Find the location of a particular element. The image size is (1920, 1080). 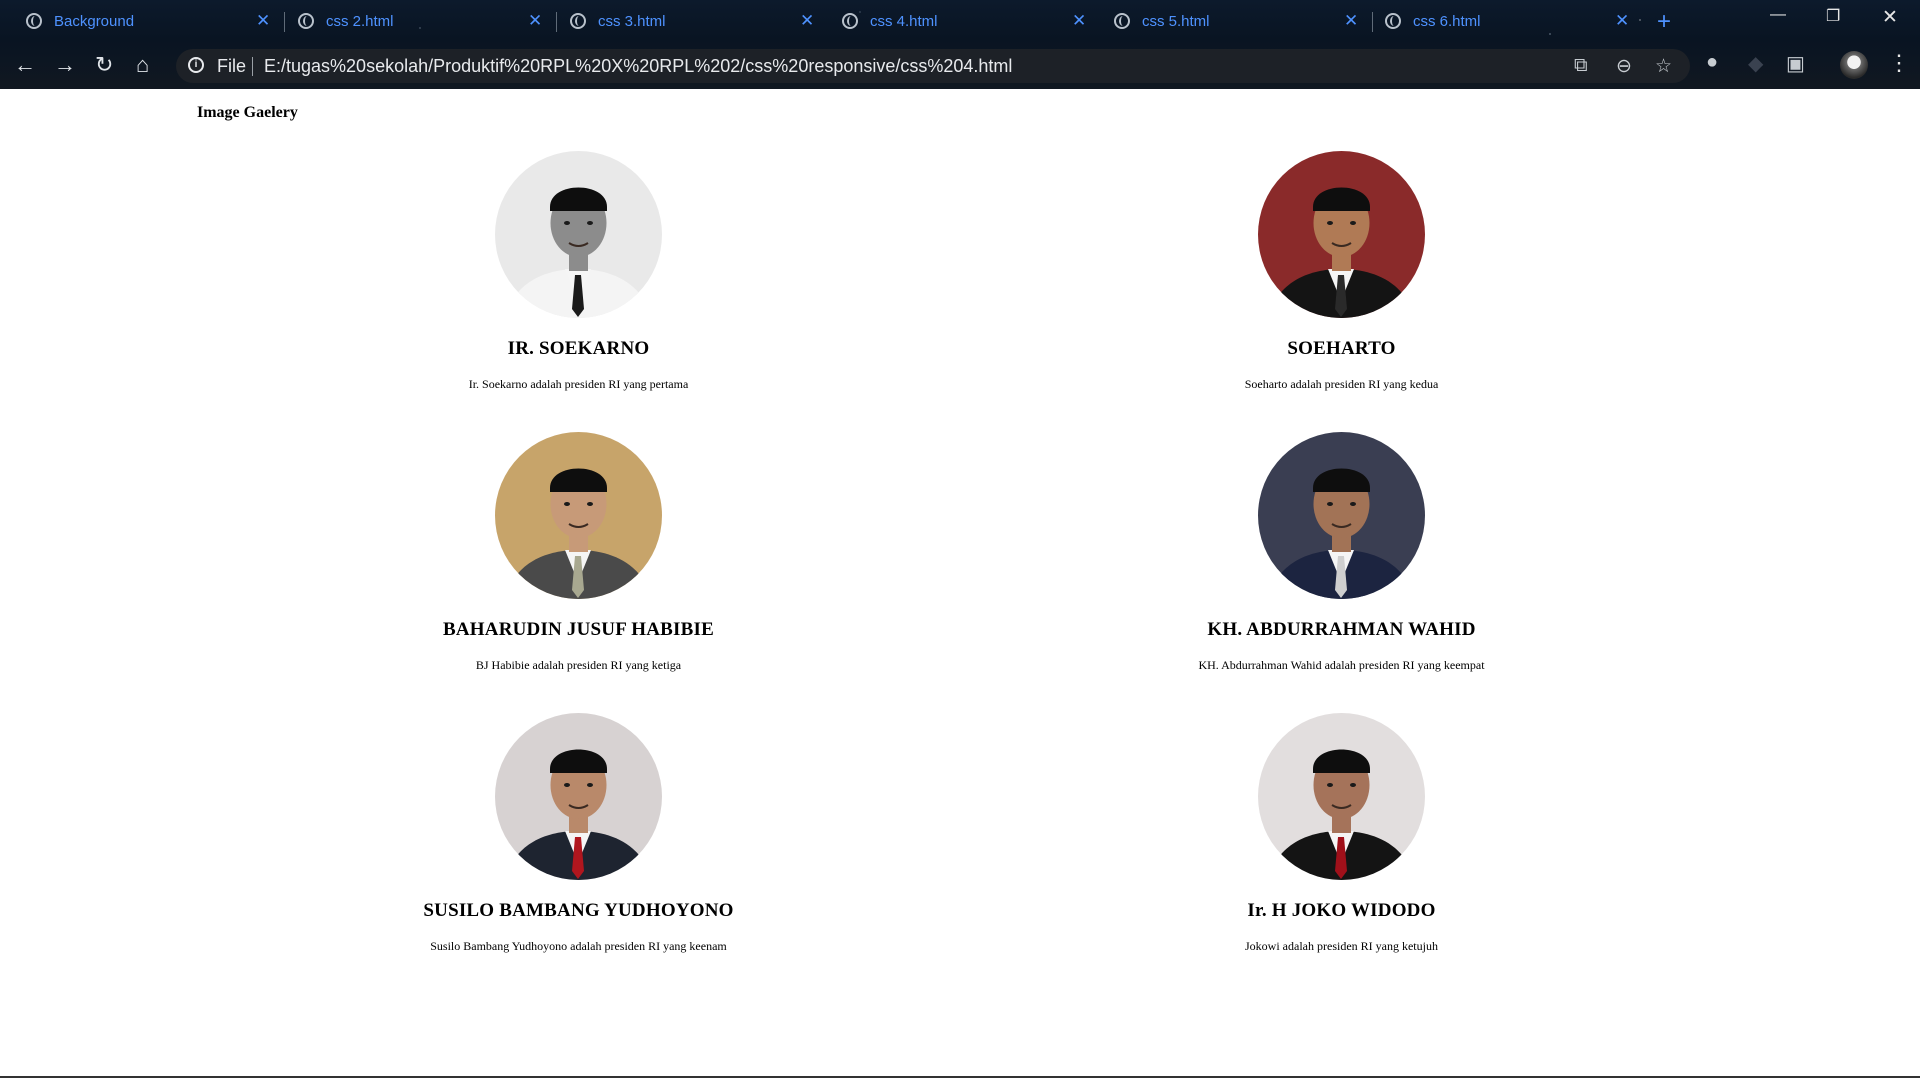

bookmark-star-icon: ☆ is located at coordinates (1663, 66).